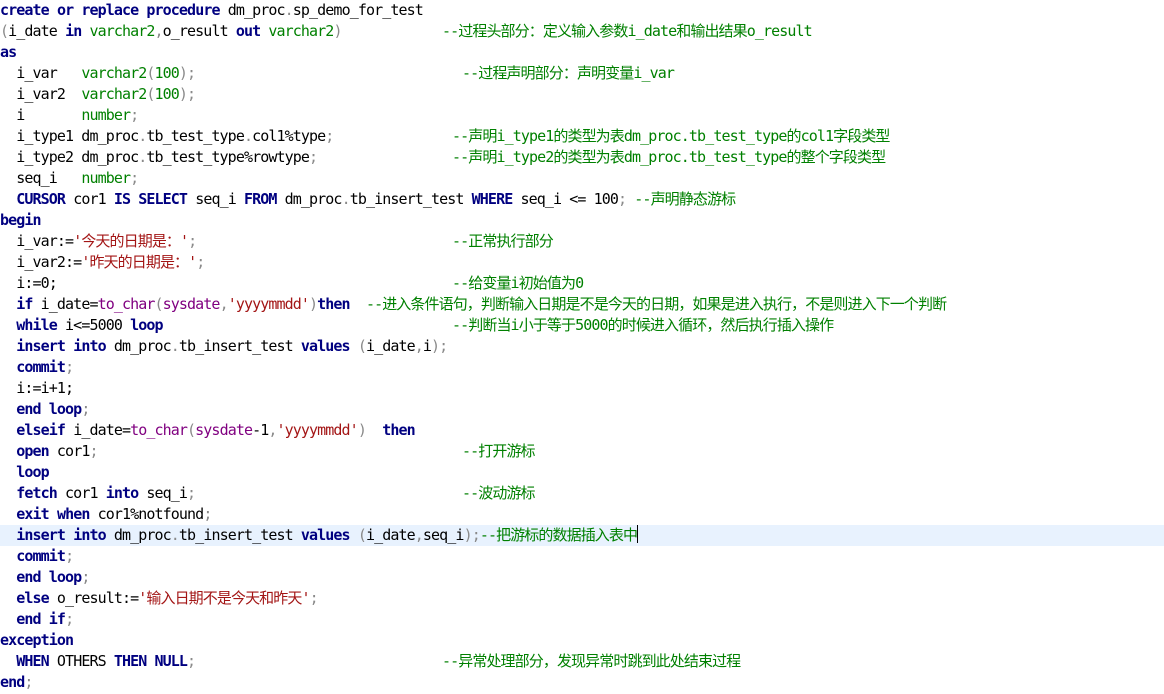  I want to click on code-line: exit when cor1%notfound;, so click(582, 514).